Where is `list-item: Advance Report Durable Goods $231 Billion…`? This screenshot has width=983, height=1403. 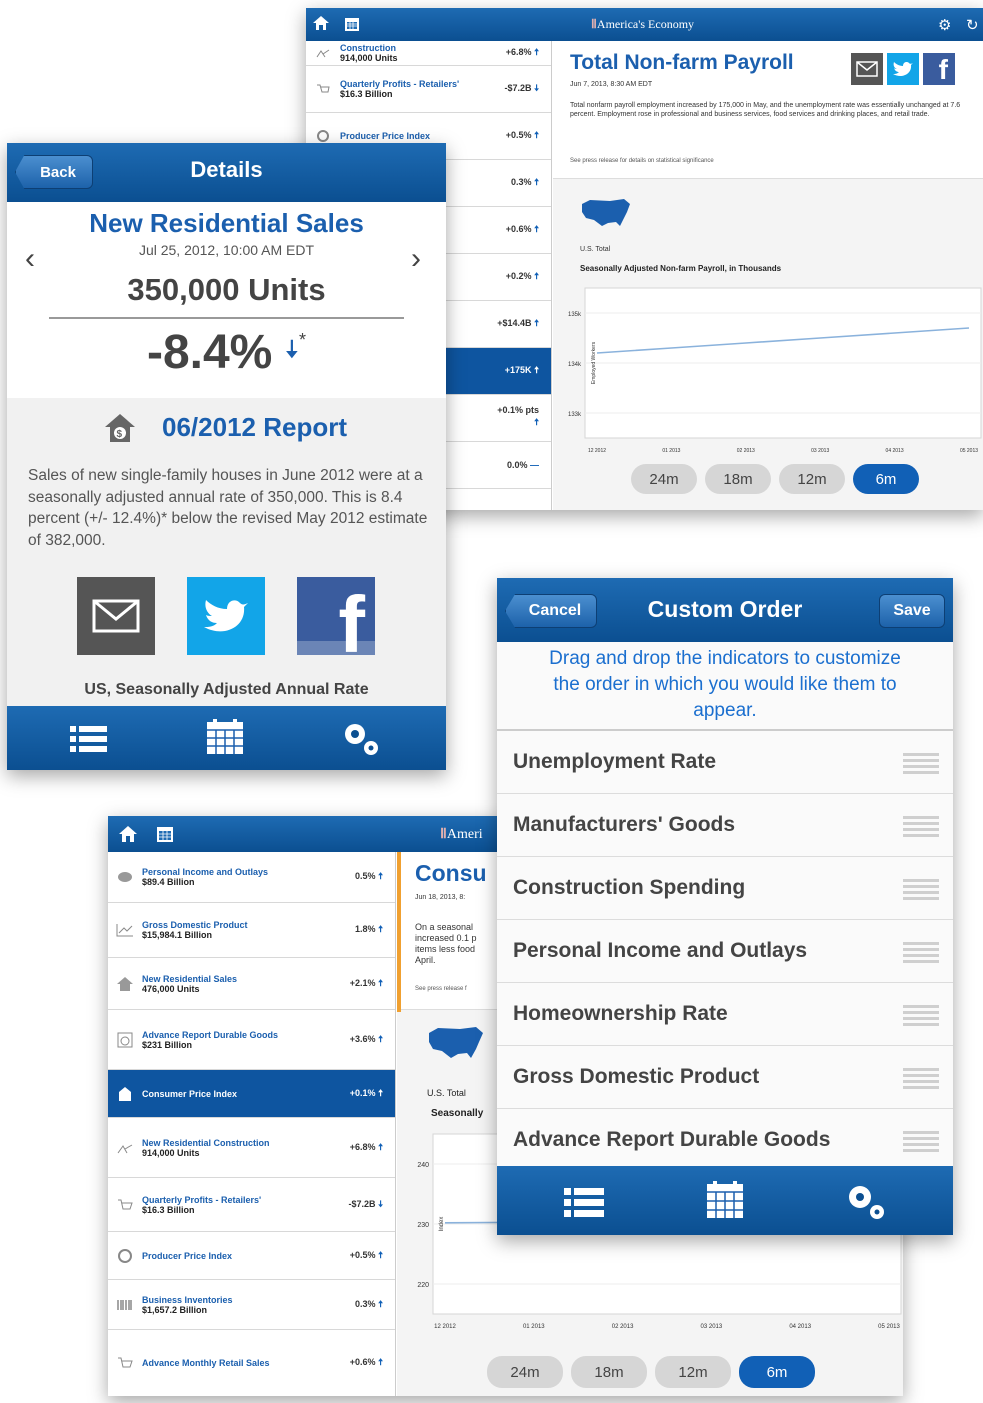
list-item: Advance Report Durable Goods $231 Billion… is located at coordinates (251, 1040).